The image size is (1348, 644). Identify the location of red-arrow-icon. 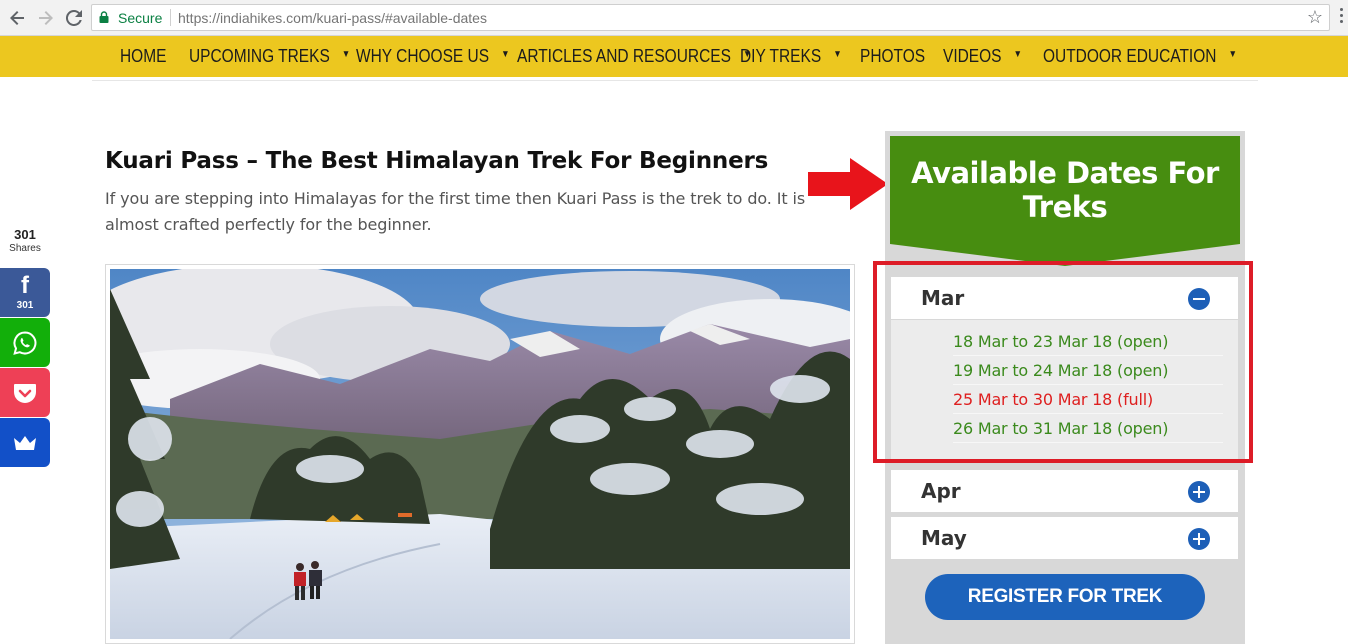
(848, 184).